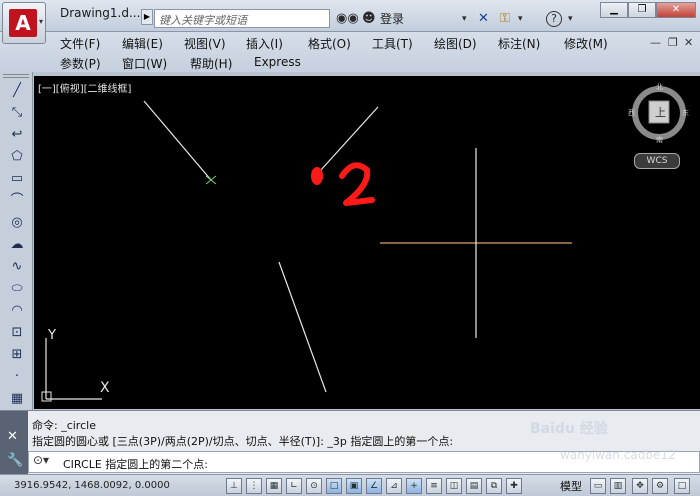 The width and height of the screenshot is (700, 496). Describe the element at coordinates (17, 113) in the screenshot. I see `construction-line-icon: ⤡` at that location.